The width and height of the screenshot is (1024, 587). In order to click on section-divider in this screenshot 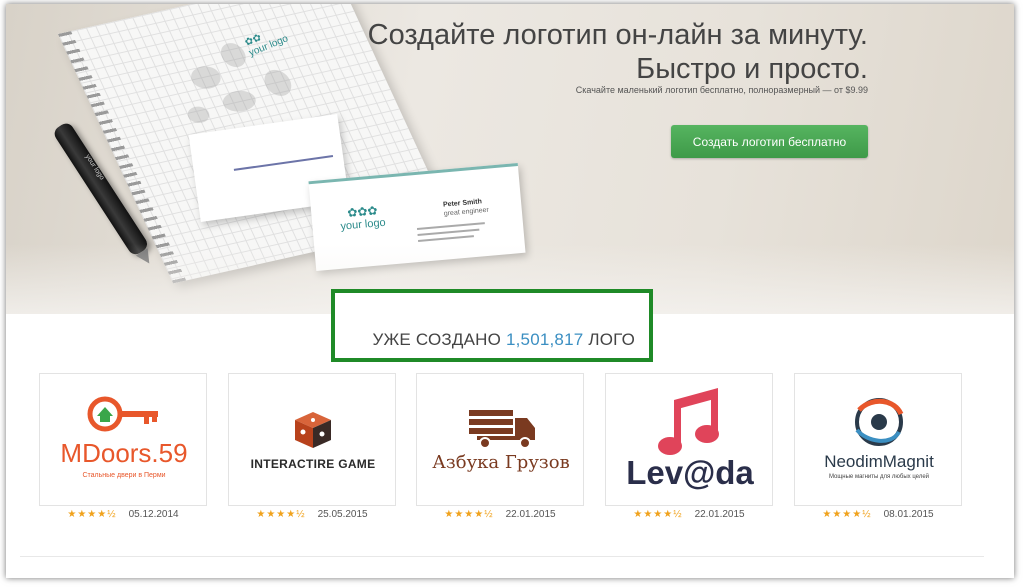, I will do `click(502, 556)`.